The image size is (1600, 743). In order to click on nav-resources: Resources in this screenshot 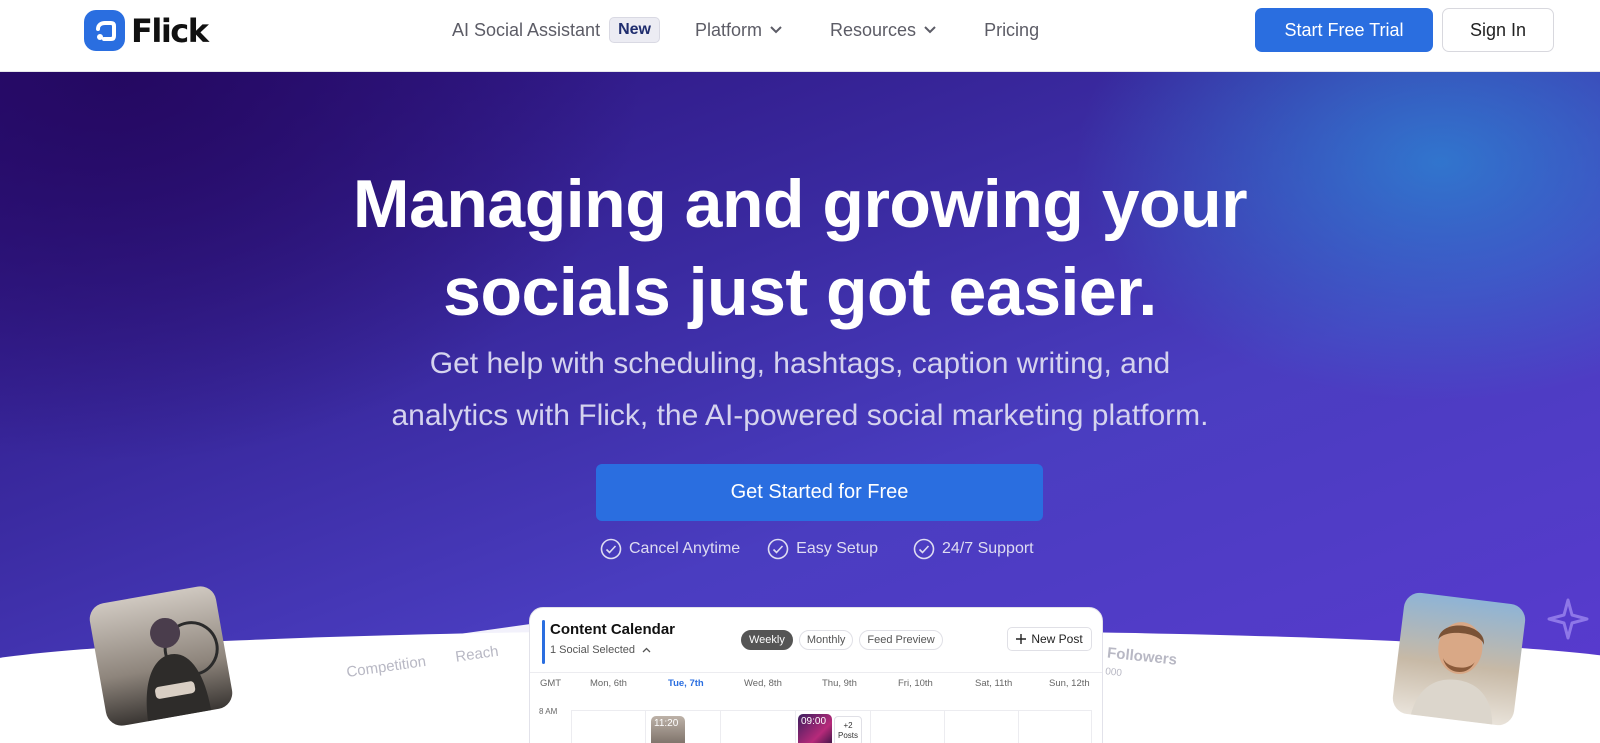, I will do `click(883, 30)`.